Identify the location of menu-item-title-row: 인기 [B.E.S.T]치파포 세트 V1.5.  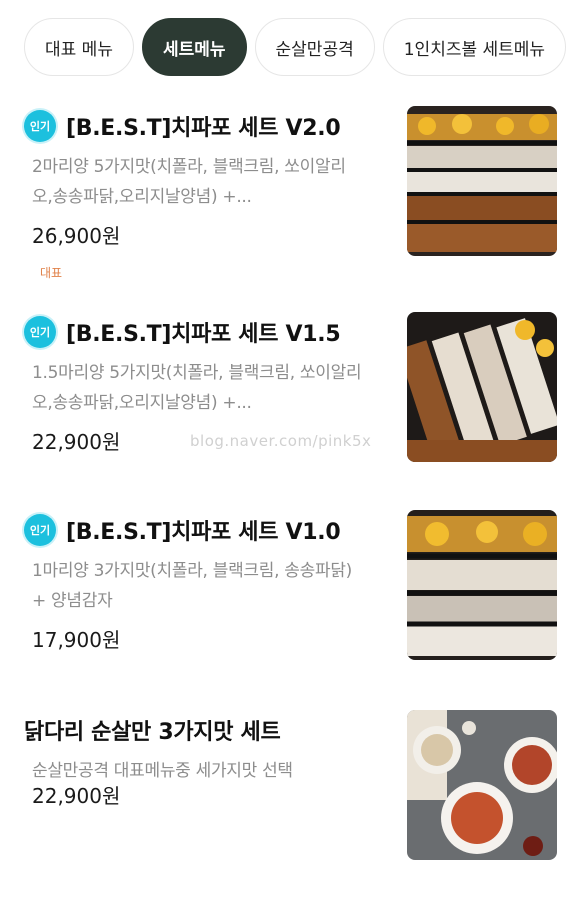
(182, 332).